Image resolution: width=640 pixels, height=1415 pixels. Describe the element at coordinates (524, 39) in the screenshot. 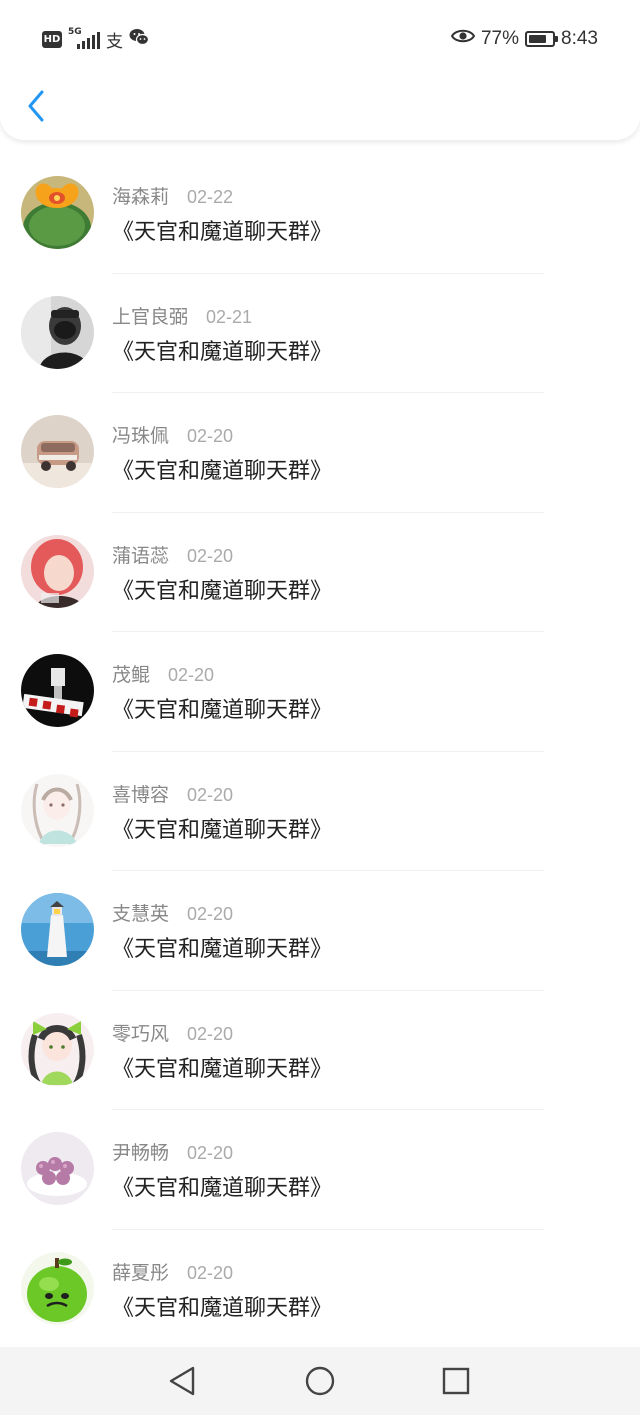

I see `status-right: 77% 8:43` at that location.